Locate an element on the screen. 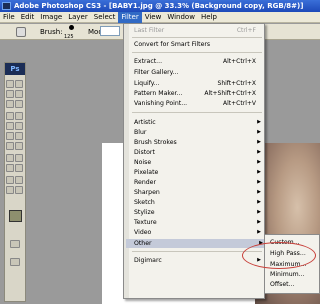  magic-wand-tool-icon is located at coordinates (19, 94).